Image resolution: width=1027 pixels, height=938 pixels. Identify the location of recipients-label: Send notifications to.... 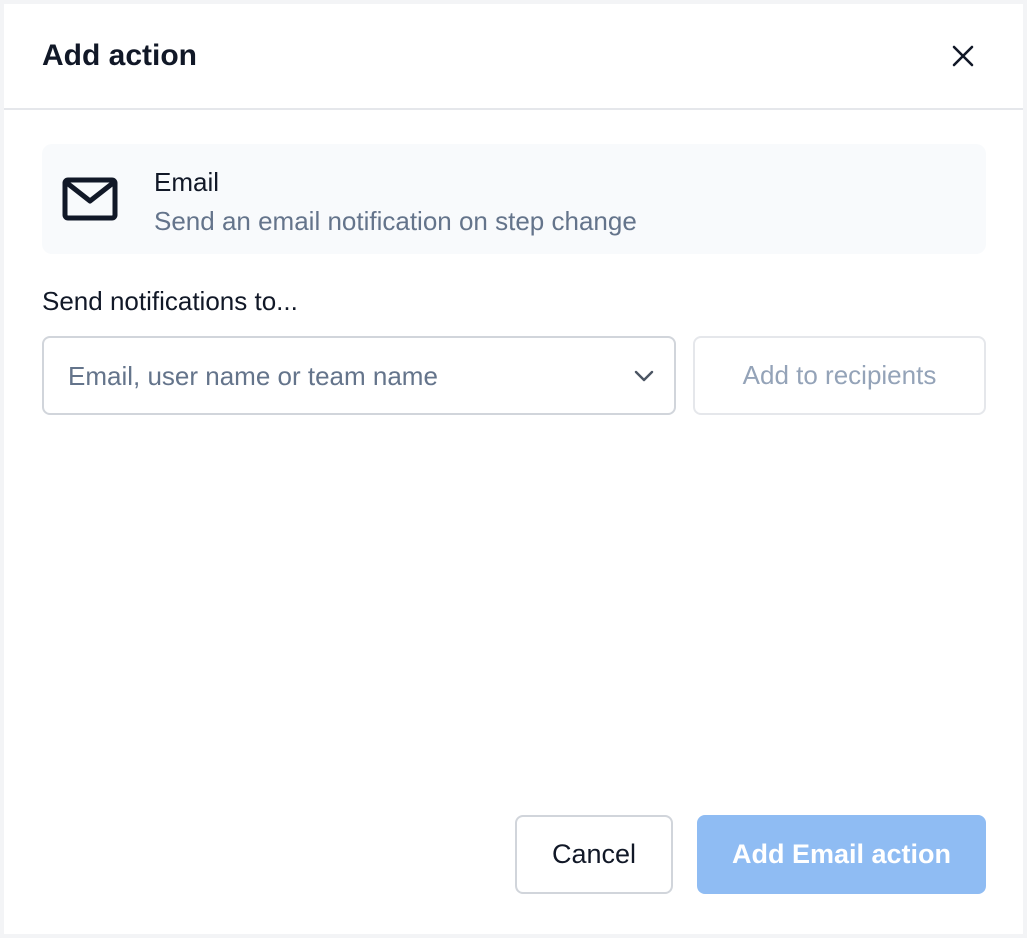
(170, 301).